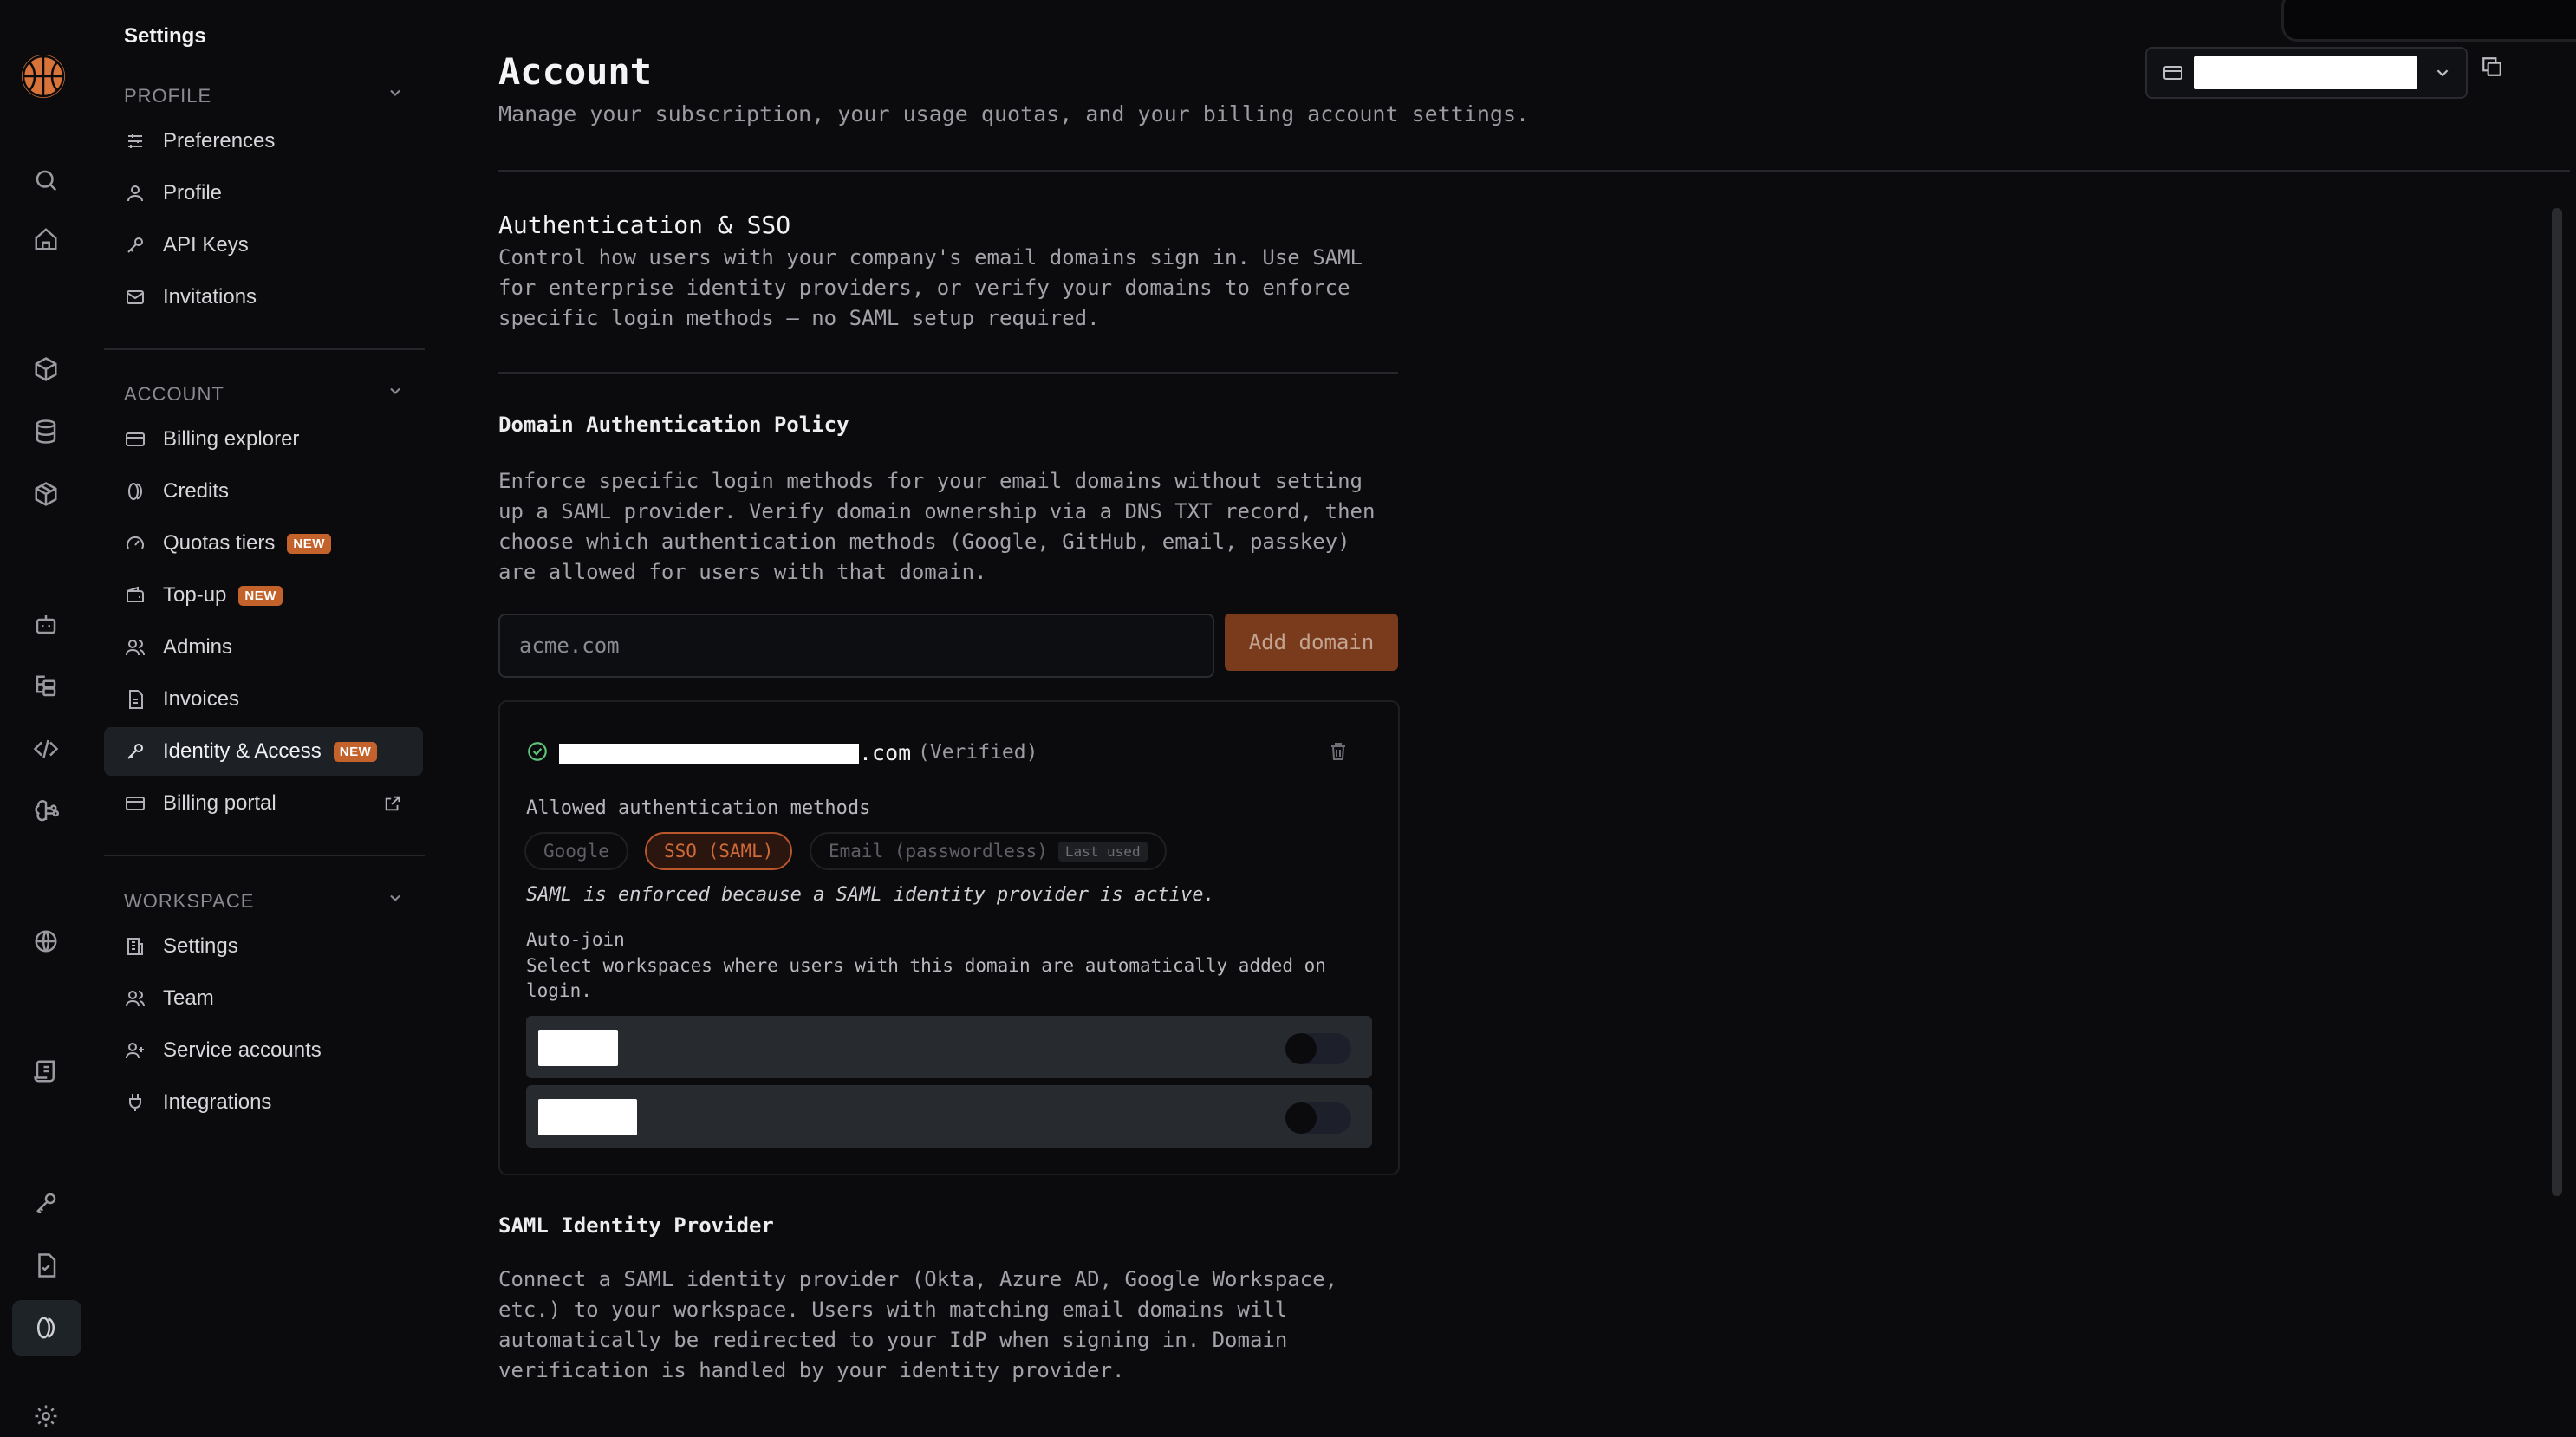 This screenshot has width=2576, height=1437. What do you see at coordinates (231, 439) in the screenshot?
I see `sidebar-item-label: Billing explorer` at bounding box center [231, 439].